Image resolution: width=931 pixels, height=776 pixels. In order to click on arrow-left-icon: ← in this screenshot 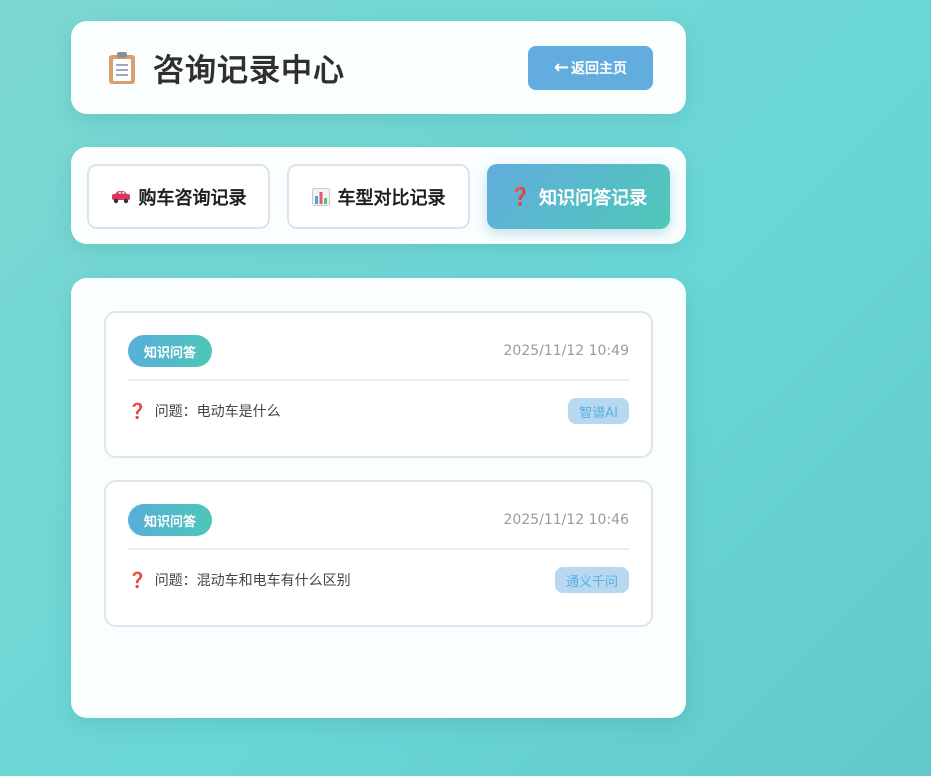, I will do `click(561, 67)`.